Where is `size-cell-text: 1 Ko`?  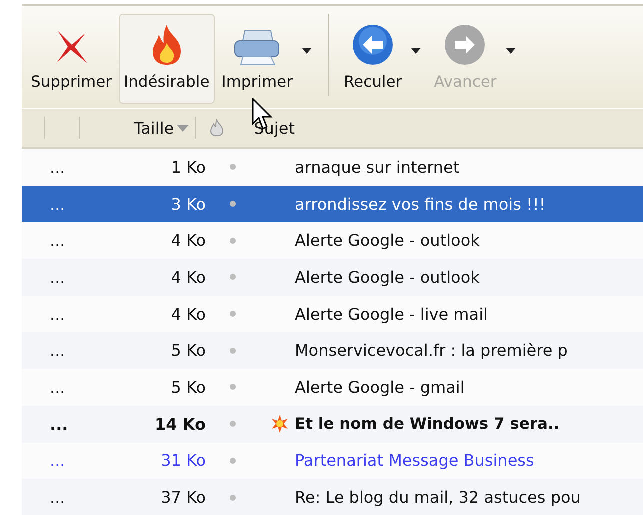 size-cell-text: 1 Ko is located at coordinates (188, 167).